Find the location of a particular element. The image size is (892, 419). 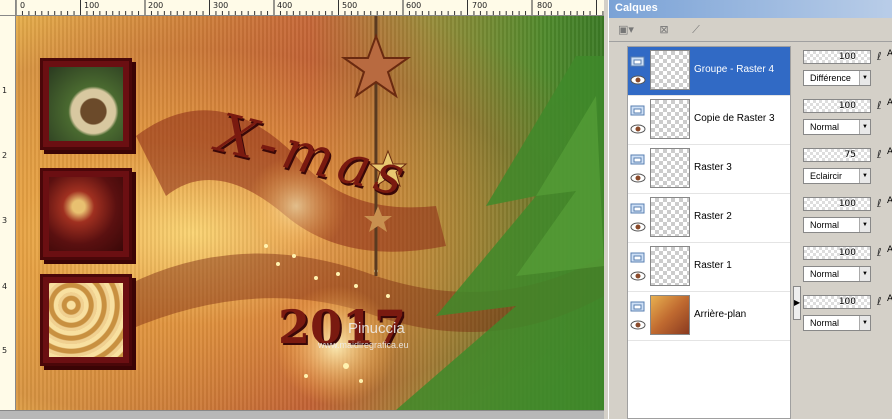

layer-row: Groupe - Raster 4 is located at coordinates (709, 71).